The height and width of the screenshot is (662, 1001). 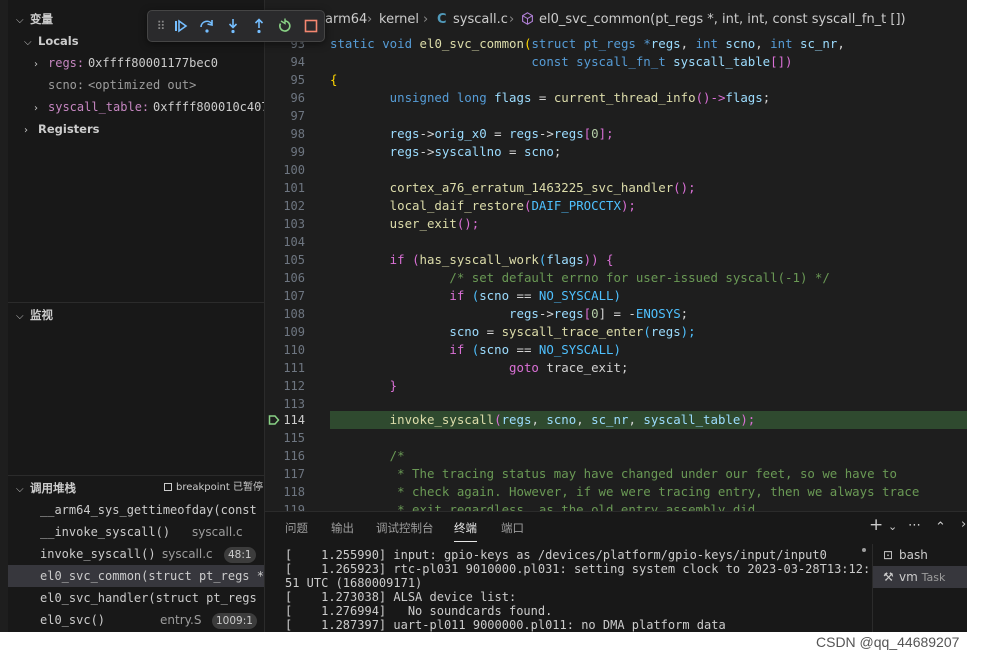 I want to click on stop-icon, so click(x=311, y=26).